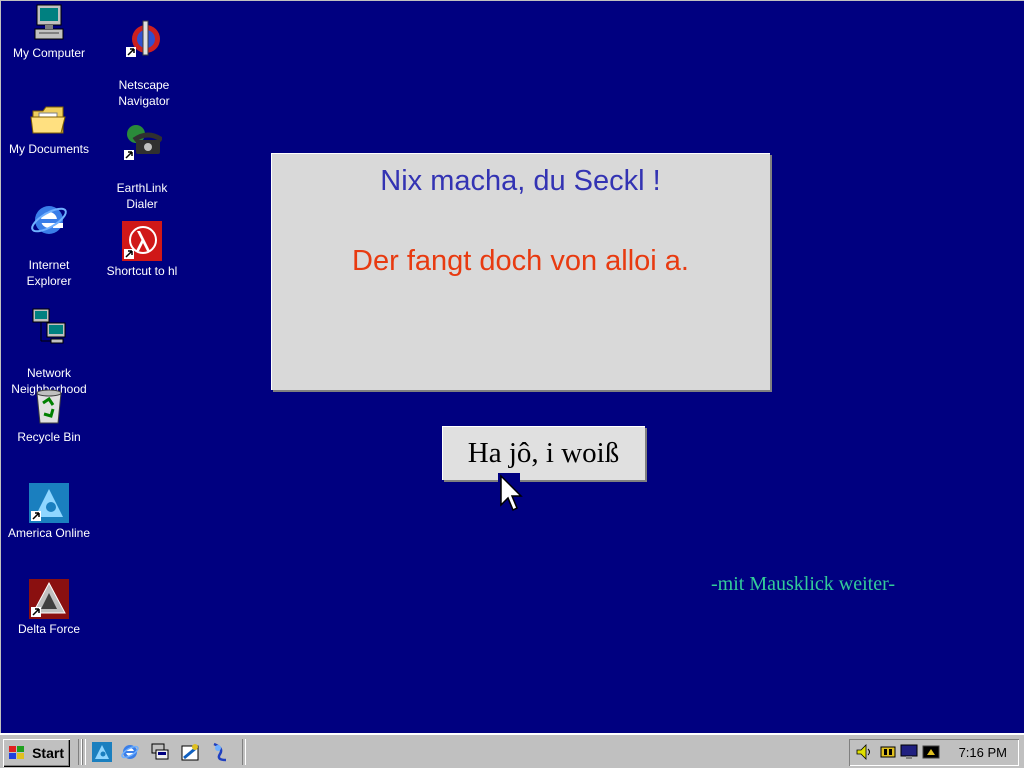 Image resolution: width=1024 pixels, height=768 pixels. I want to click on desktop-icon-network-neighborhood: Network Neighborhood, so click(49, 344).